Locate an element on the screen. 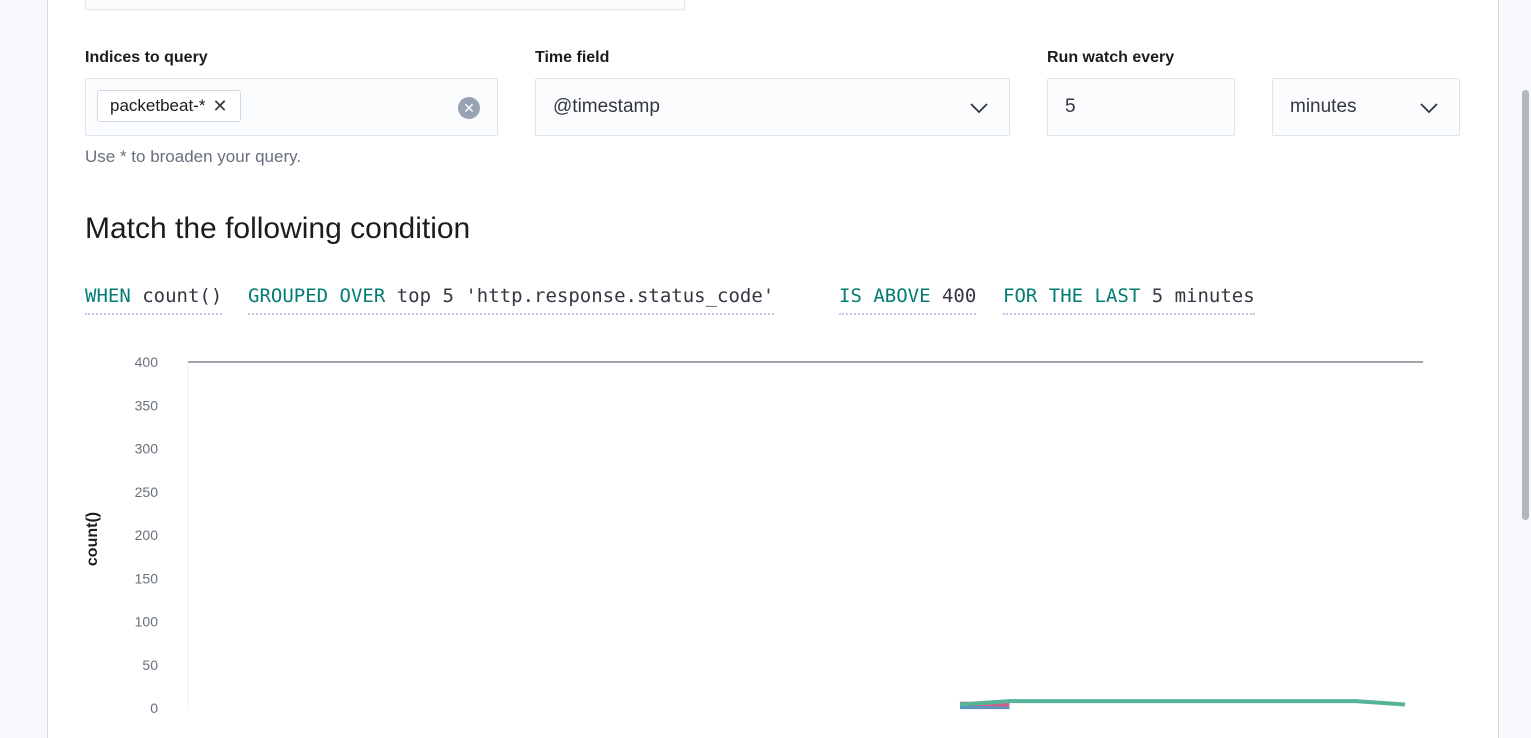  expression-window-keyword: FOR THE LAST is located at coordinates (1072, 296).